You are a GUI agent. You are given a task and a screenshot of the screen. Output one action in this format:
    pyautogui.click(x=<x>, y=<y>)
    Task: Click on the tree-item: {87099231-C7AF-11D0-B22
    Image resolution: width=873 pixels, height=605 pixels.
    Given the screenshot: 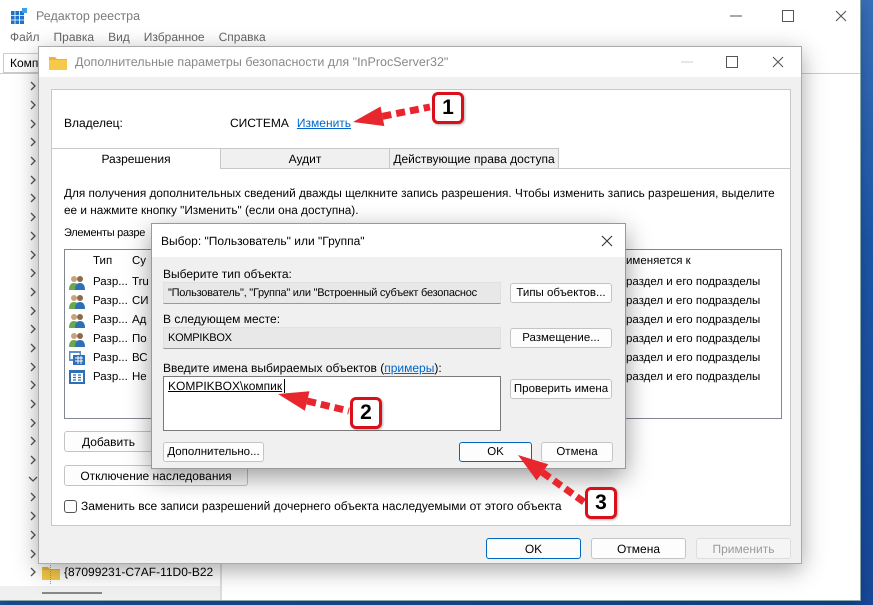 What is the action you would take?
    pyautogui.click(x=139, y=572)
    